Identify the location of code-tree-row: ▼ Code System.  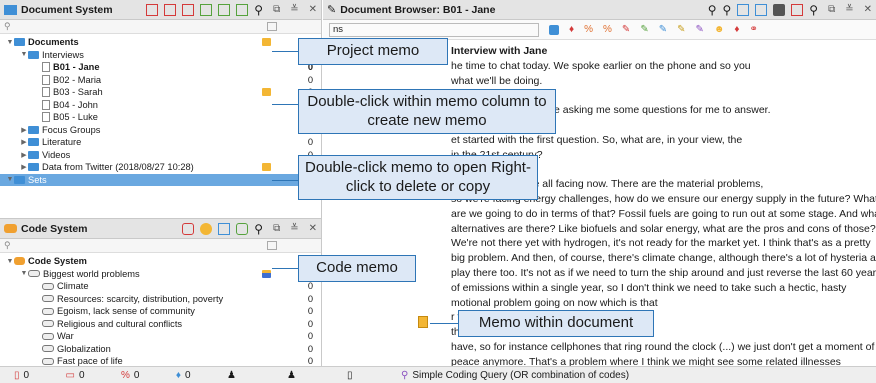
(160, 261).